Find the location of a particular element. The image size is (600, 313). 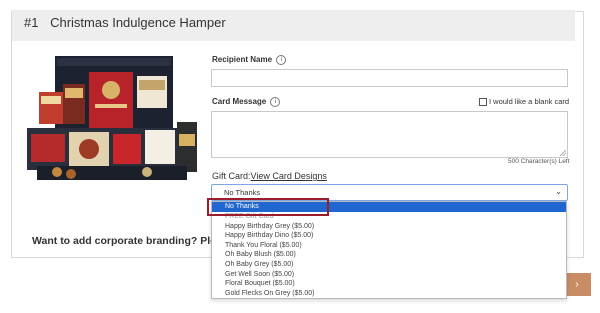

dropdown-option: No Thanks is located at coordinates (389, 207).